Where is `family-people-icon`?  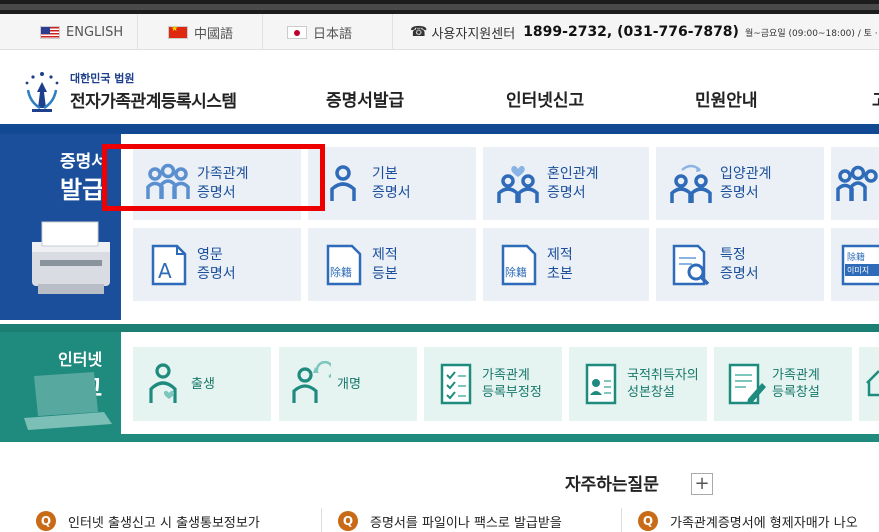
family-people-icon is located at coordinates (857, 183).